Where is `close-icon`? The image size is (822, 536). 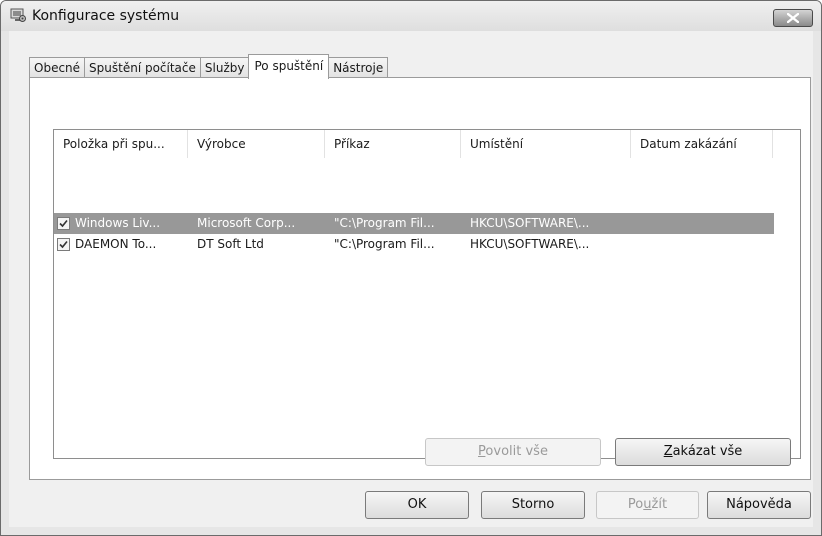 close-icon is located at coordinates (793, 18).